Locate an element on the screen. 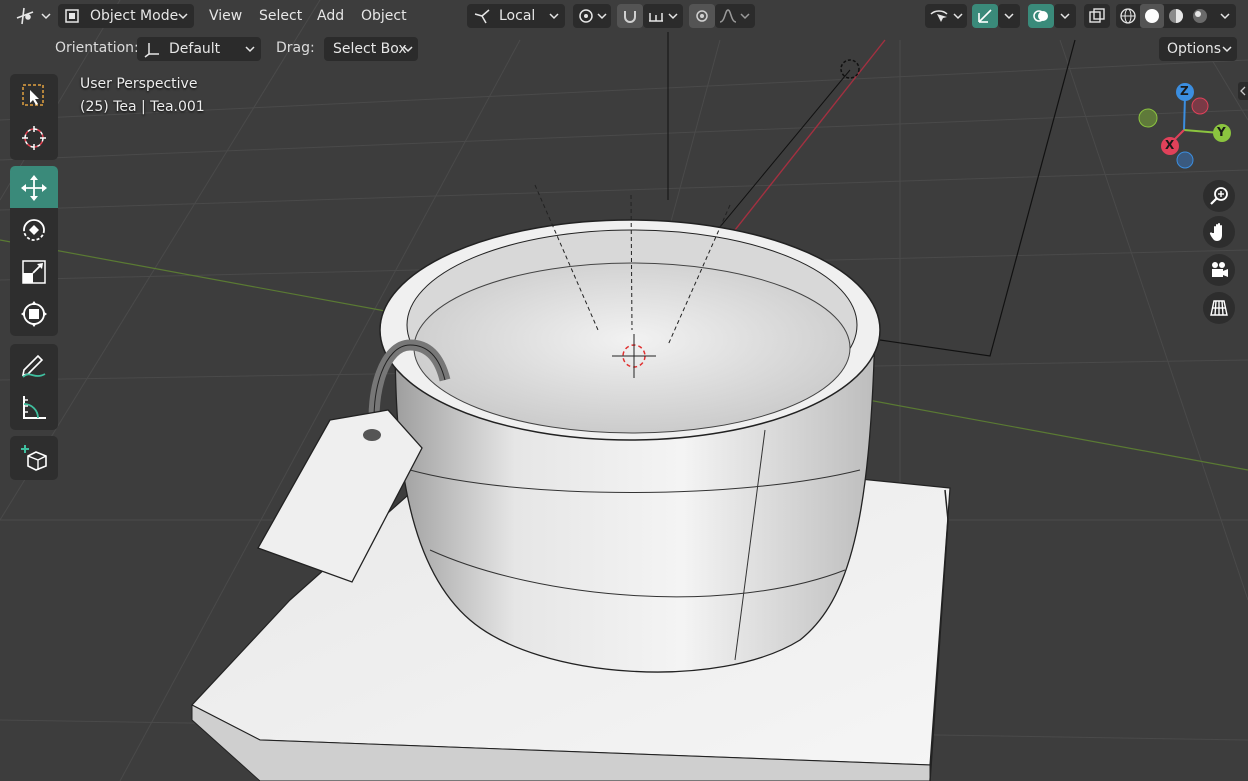 This screenshot has width=1248, height=781. annotate-pencil-icon is located at coordinates (33, 366).